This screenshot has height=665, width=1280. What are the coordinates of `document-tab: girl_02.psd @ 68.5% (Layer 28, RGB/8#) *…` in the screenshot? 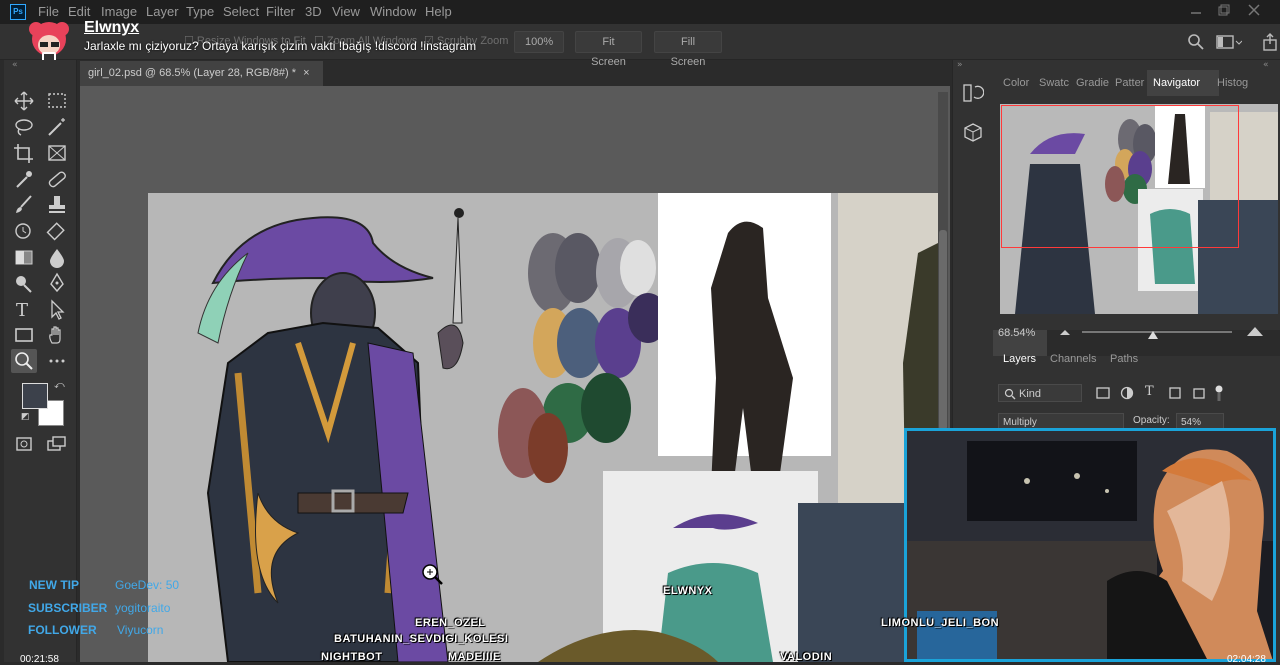 It's located at (201, 73).